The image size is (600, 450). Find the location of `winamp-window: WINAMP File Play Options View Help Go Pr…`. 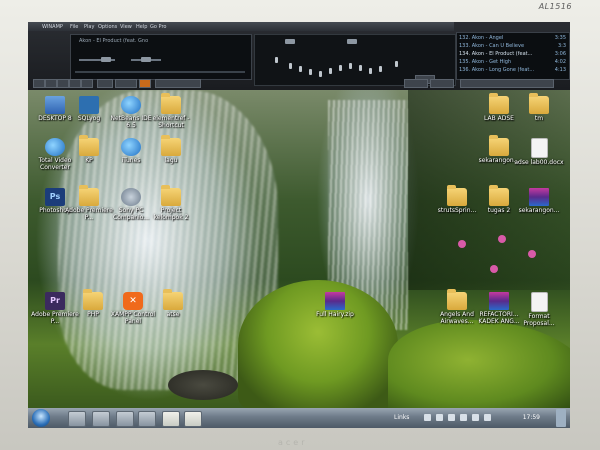

winamp-window: WINAMP File Play Options View Help Go Pr… is located at coordinates (299, 56).